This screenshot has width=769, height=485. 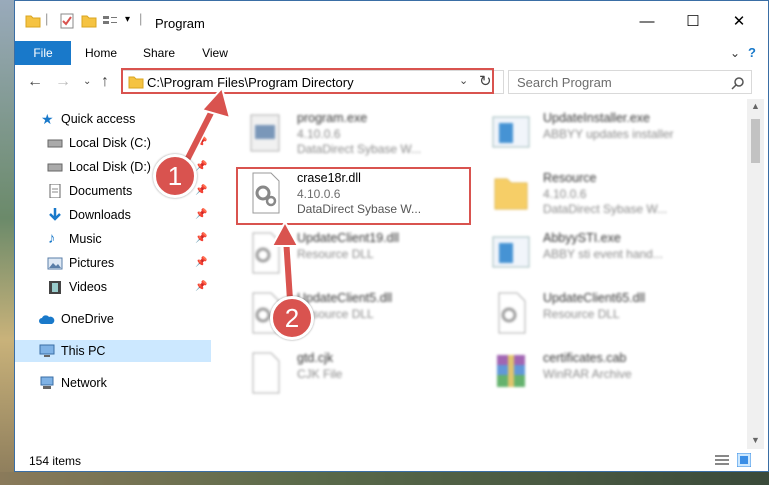 What do you see at coordinates (285, 233) in the screenshot?
I see `arrow-2-head` at bounding box center [285, 233].